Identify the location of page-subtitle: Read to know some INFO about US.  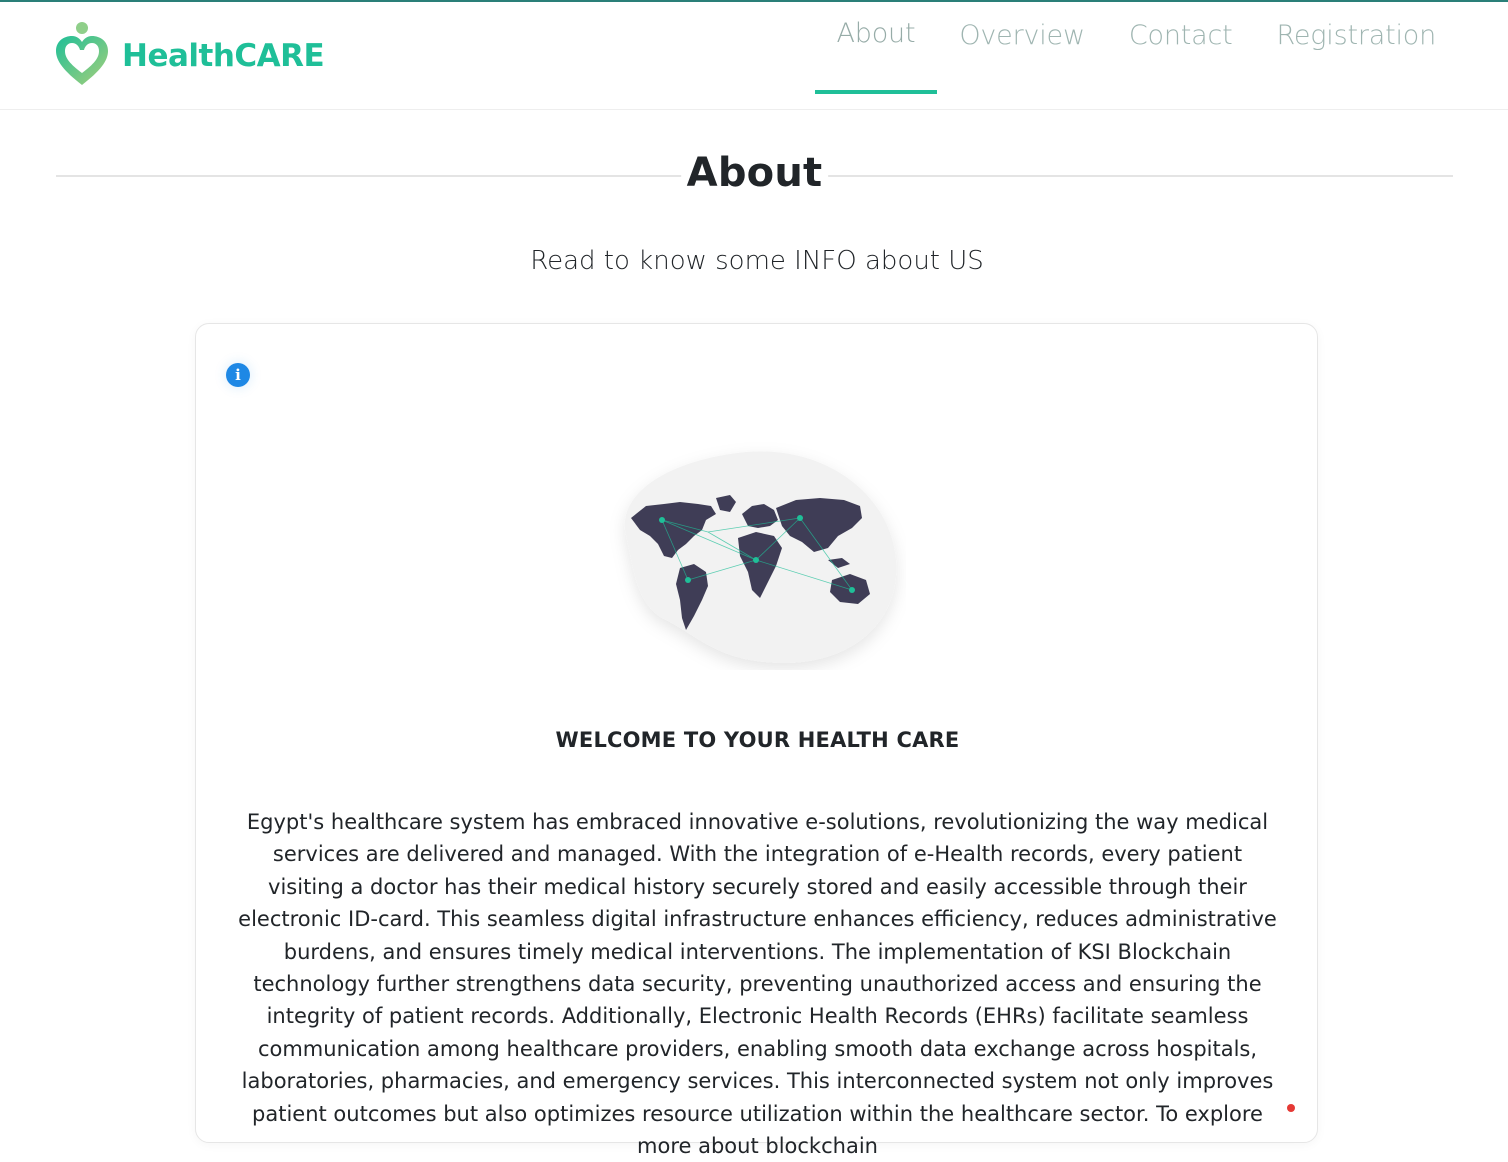
(757, 261).